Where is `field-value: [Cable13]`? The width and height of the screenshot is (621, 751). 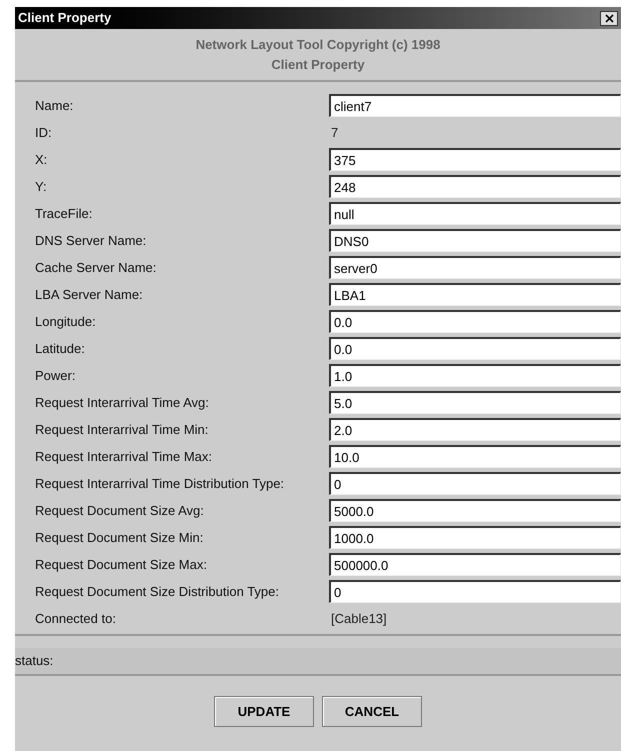 field-value: [Cable13] is located at coordinates (358, 619).